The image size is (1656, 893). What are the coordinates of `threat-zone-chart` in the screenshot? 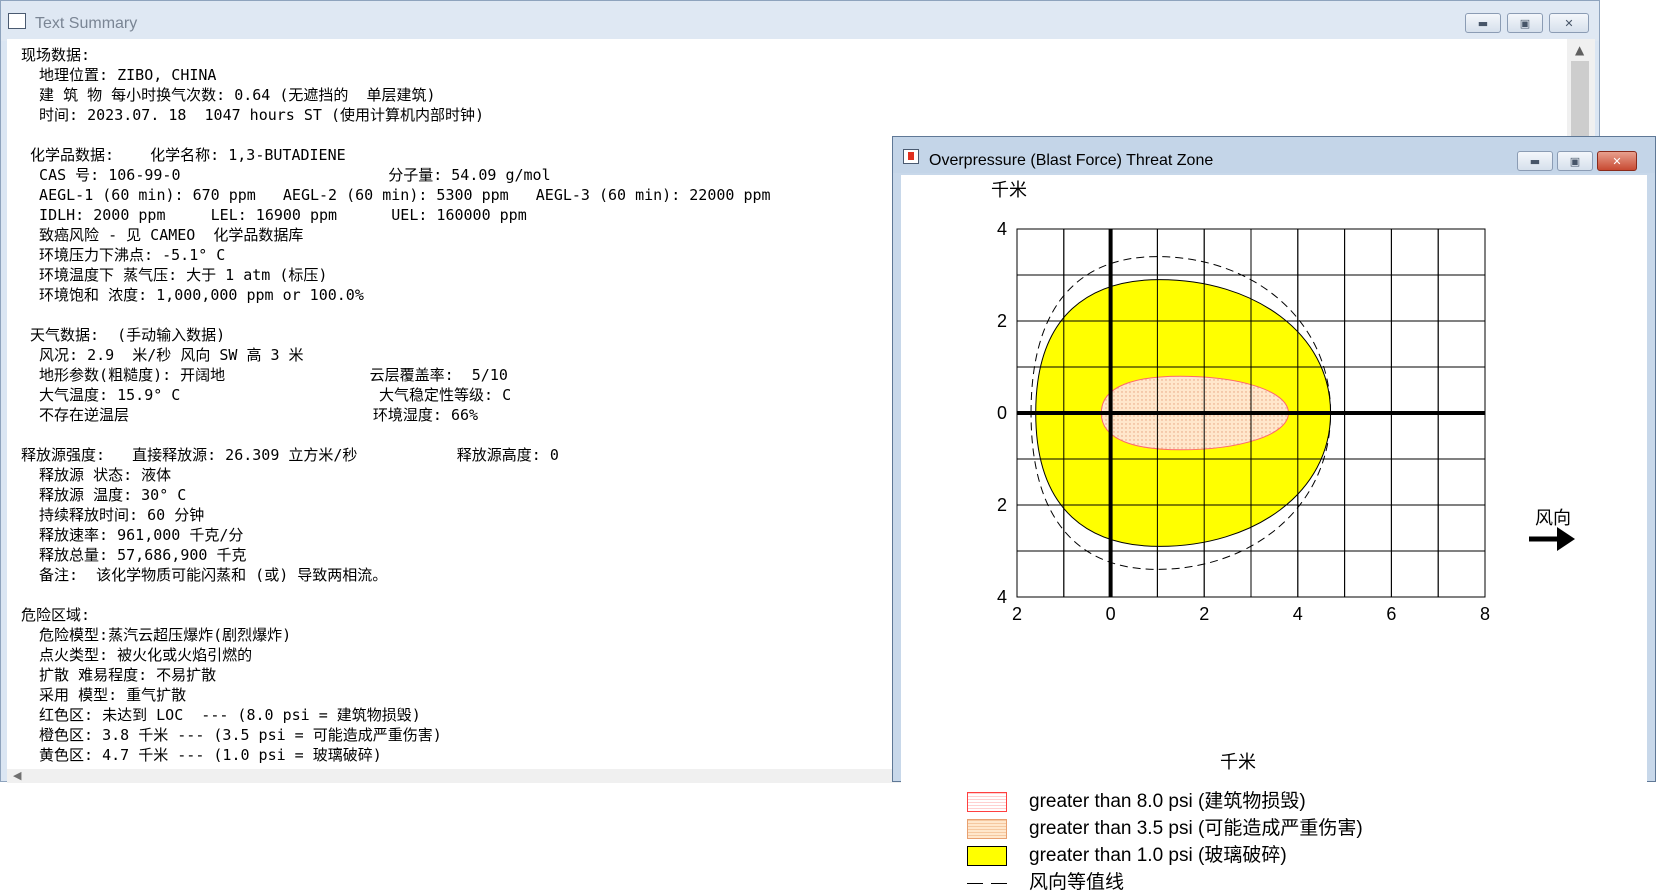 It's located at (1295, 413).